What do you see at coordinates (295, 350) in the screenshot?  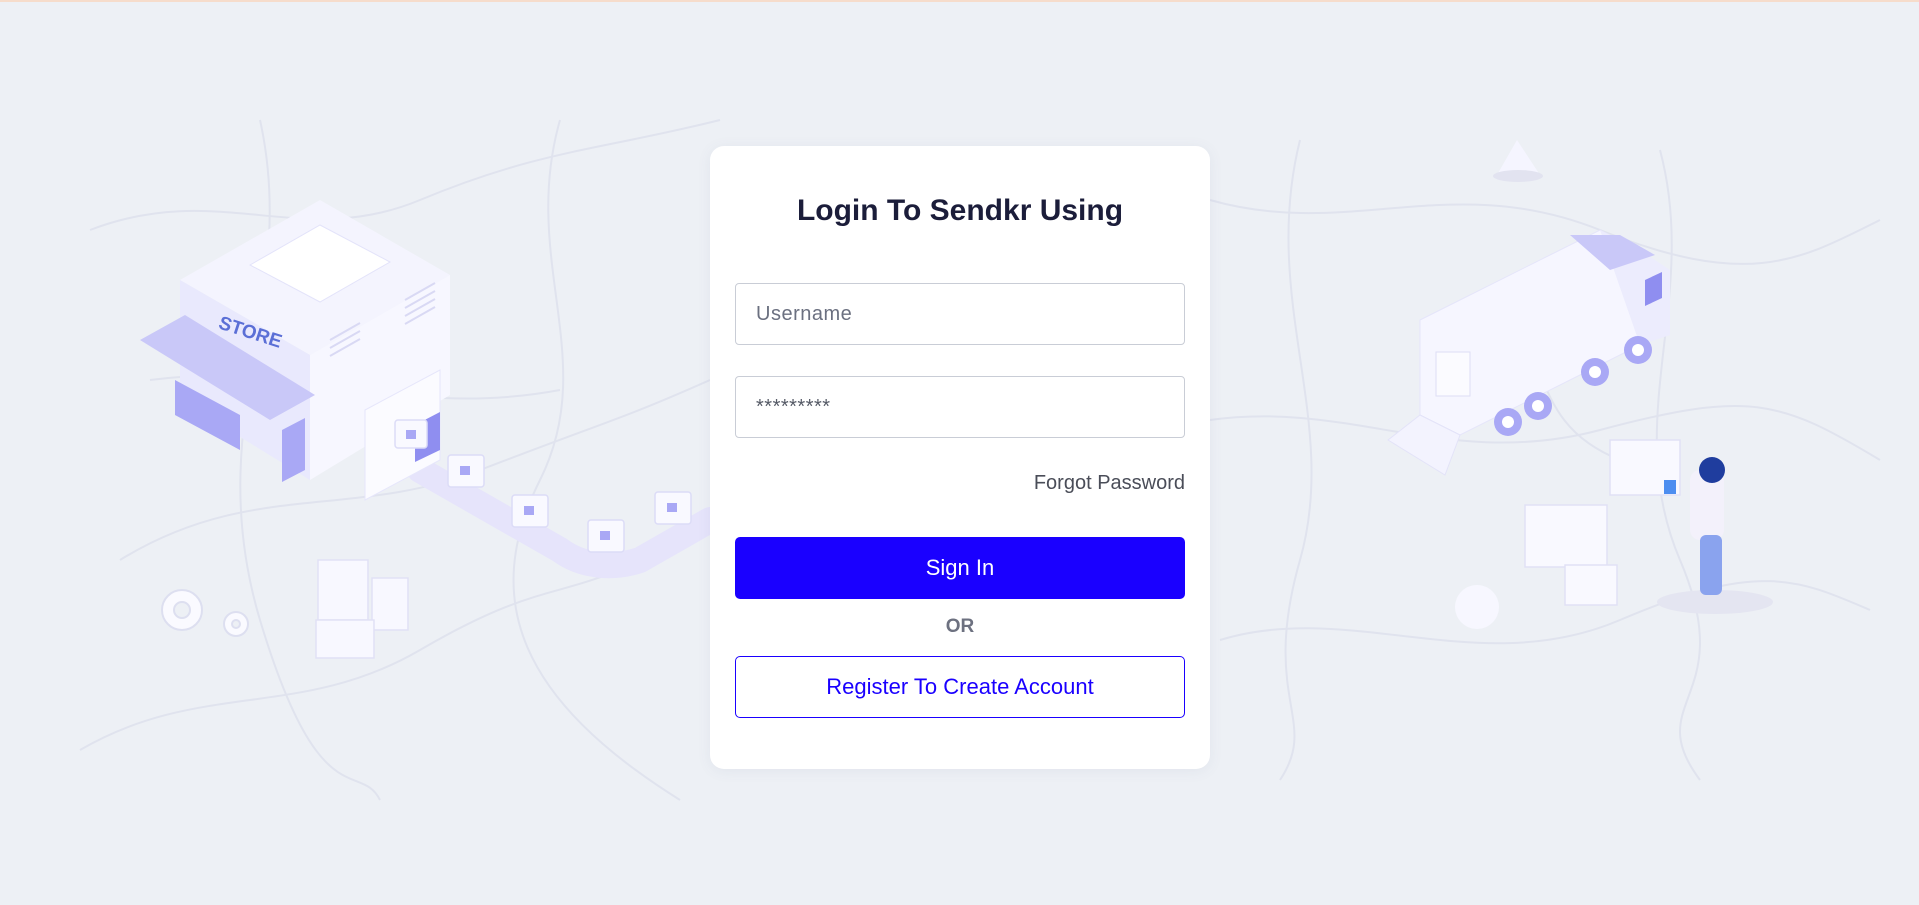 I see `store-building: STORE` at bounding box center [295, 350].